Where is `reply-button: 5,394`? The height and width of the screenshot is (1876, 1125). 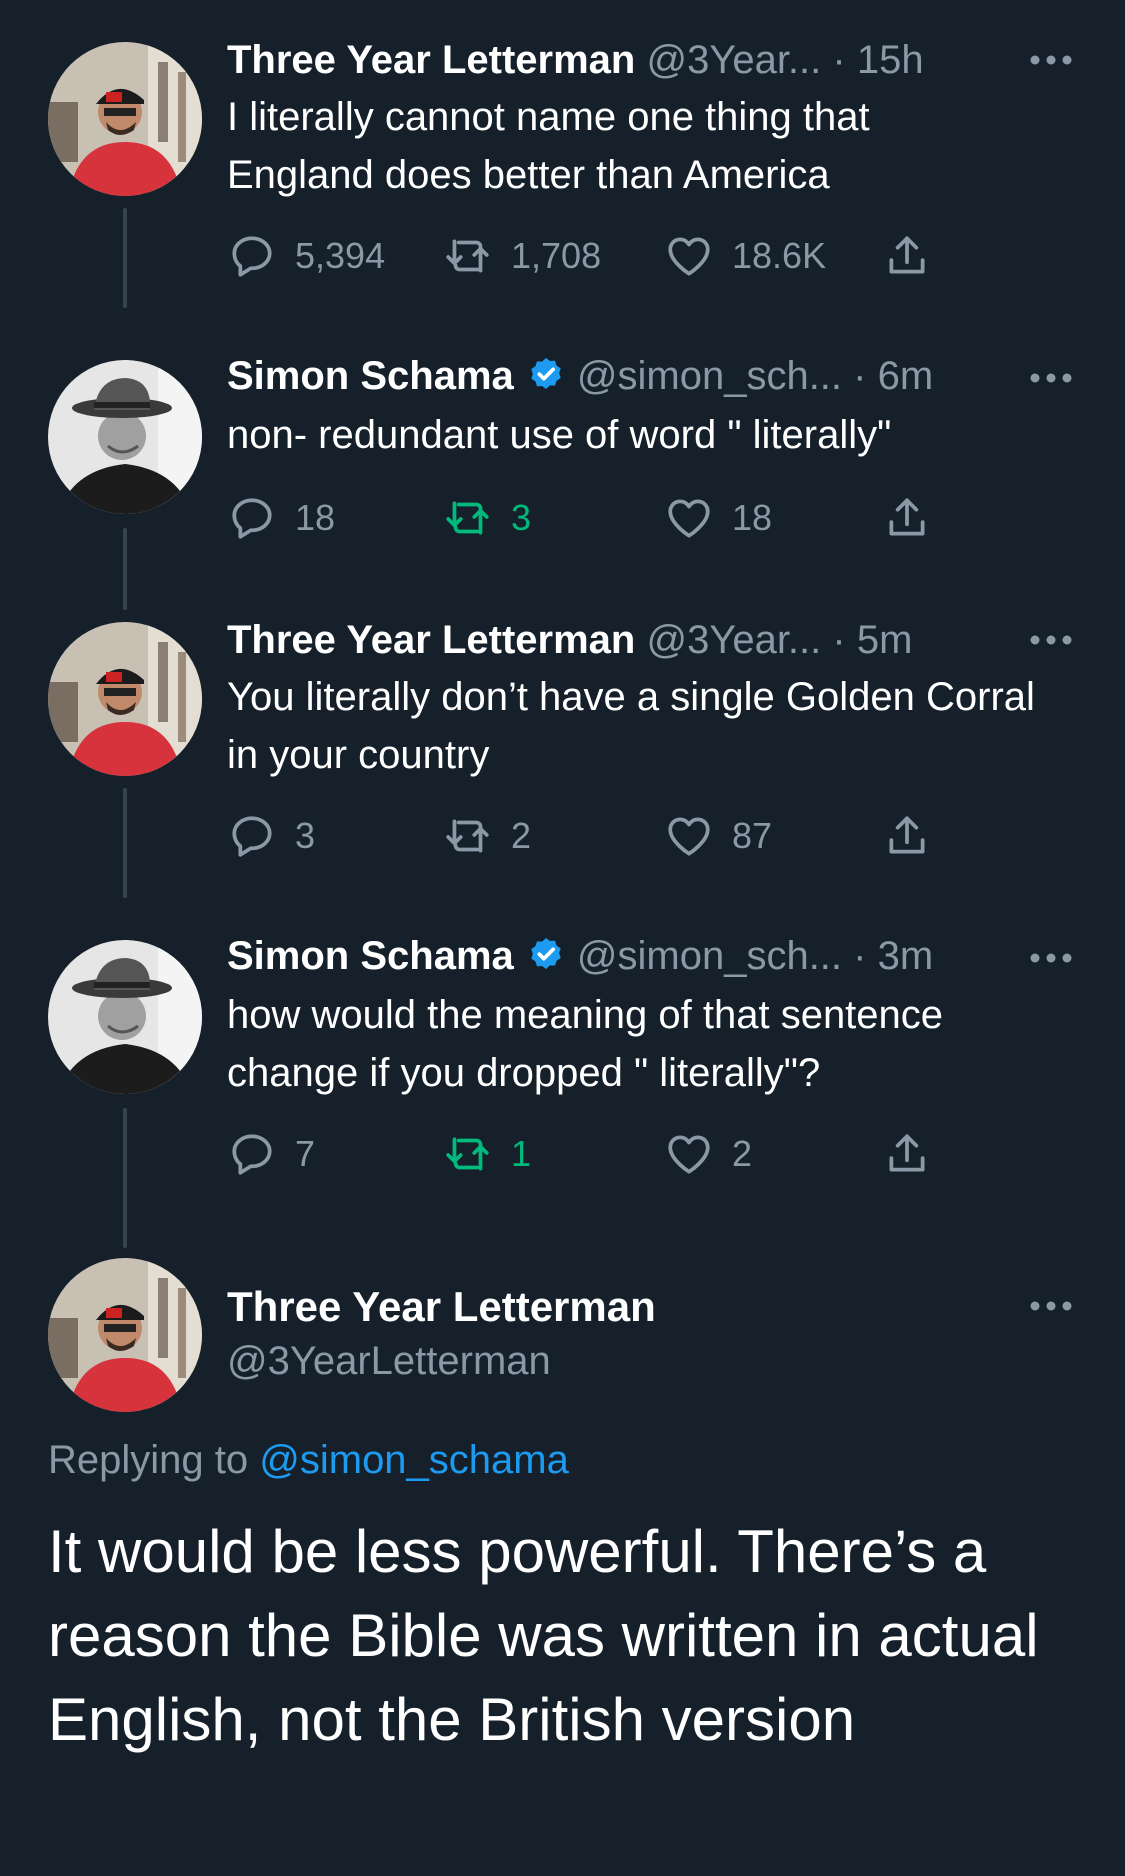
reply-button: 5,394 is located at coordinates (306, 256).